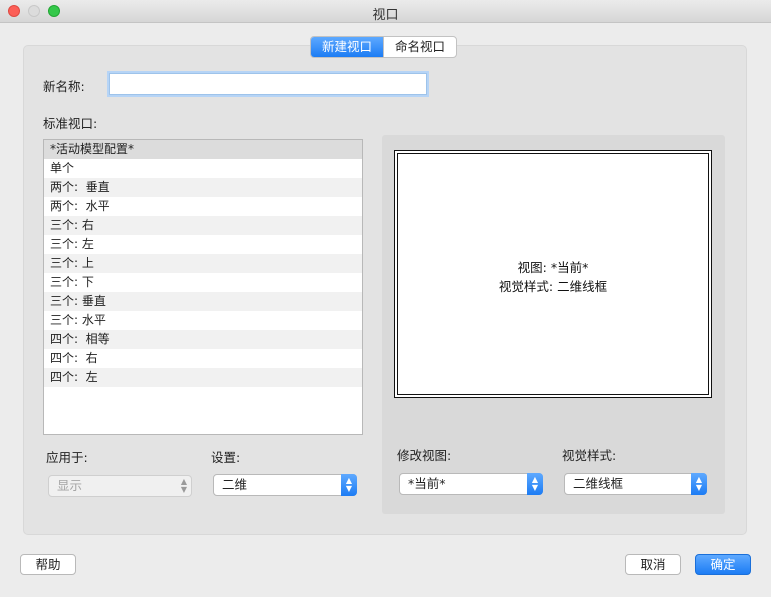 This screenshot has height=597, width=771. I want to click on help-button: 帮助, so click(48, 564).